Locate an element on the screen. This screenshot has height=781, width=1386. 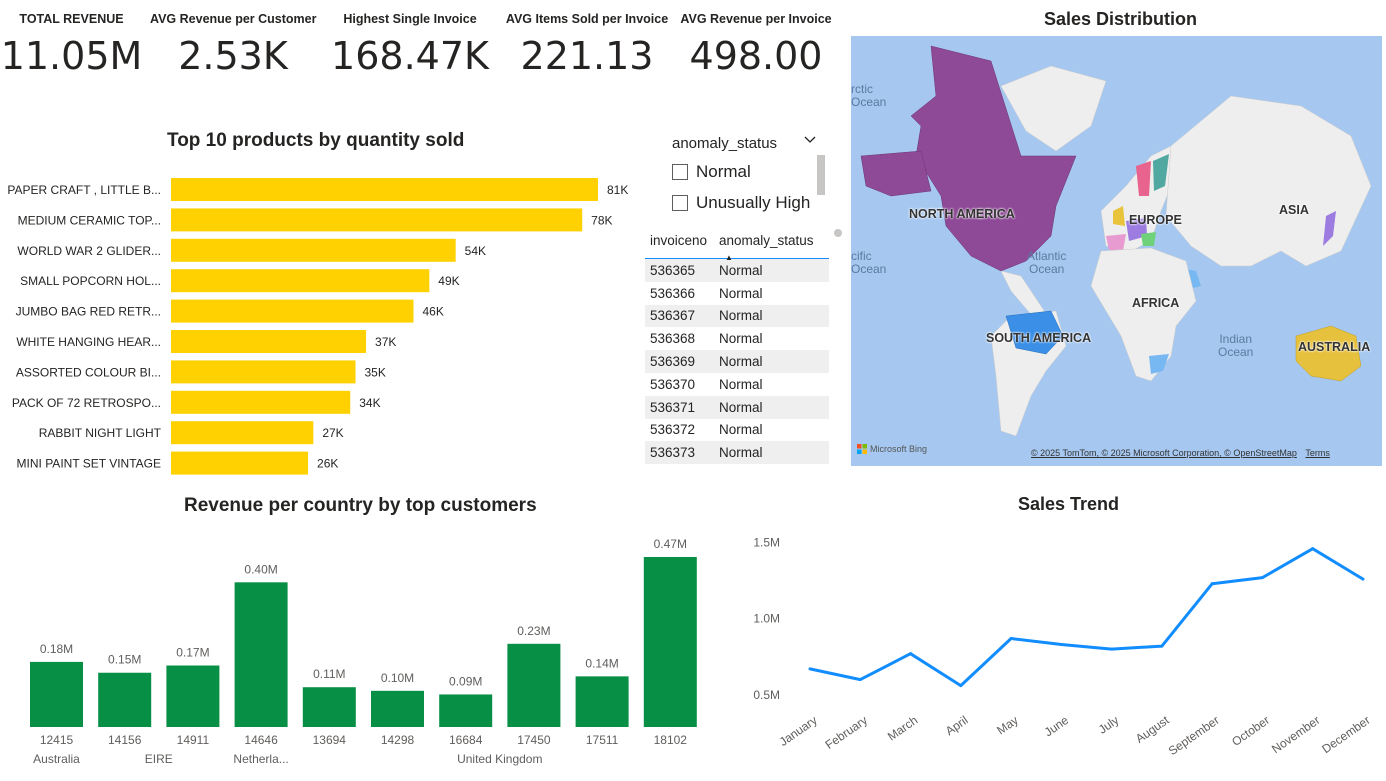
table-scrollbar is located at coordinates (838, 233).